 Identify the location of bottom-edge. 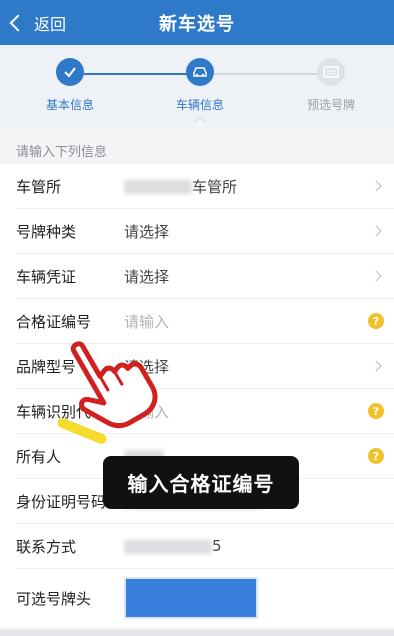
(197, 633).